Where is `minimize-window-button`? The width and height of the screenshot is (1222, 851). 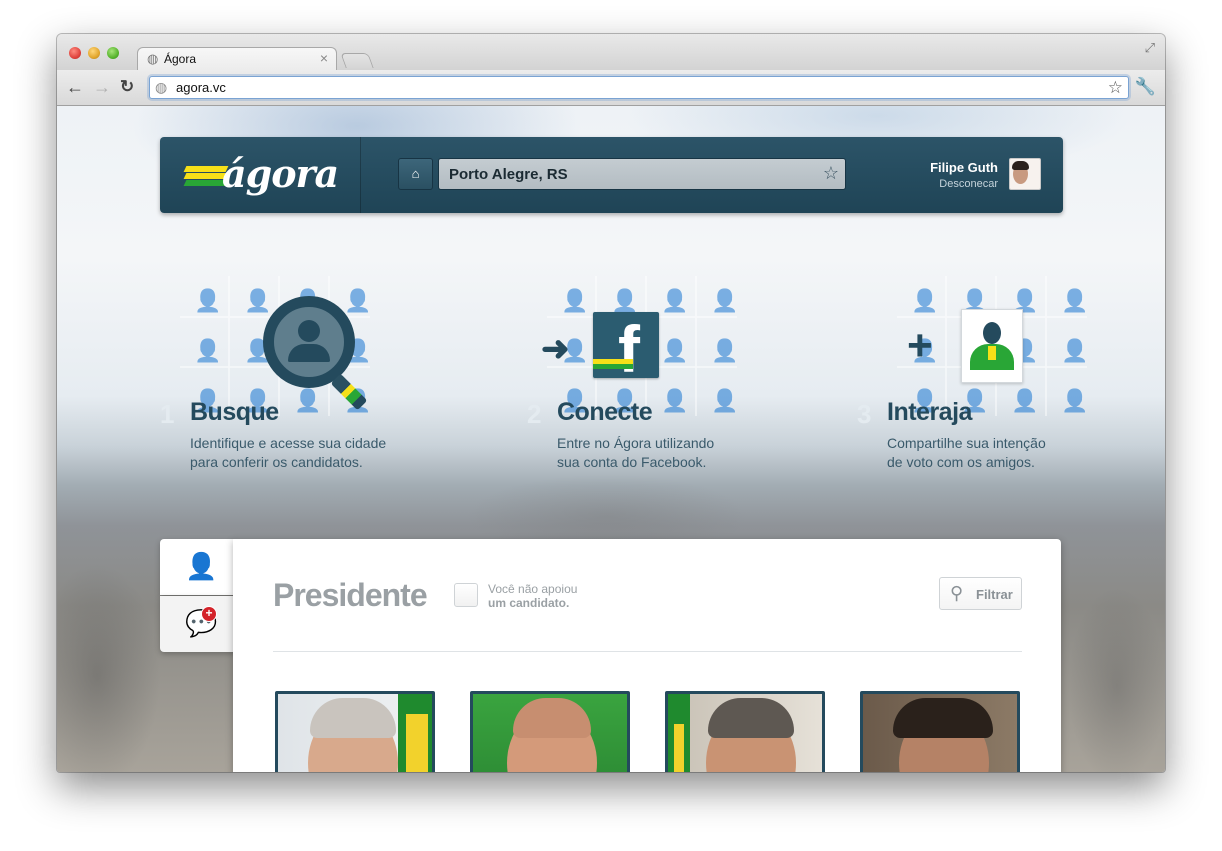 minimize-window-button is located at coordinates (94, 53).